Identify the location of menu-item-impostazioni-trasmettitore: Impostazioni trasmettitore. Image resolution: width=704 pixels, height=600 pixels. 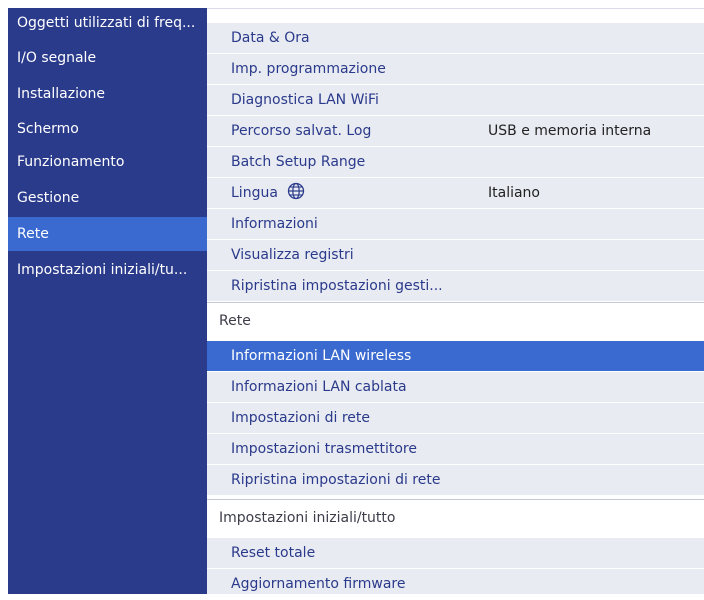
(455, 449).